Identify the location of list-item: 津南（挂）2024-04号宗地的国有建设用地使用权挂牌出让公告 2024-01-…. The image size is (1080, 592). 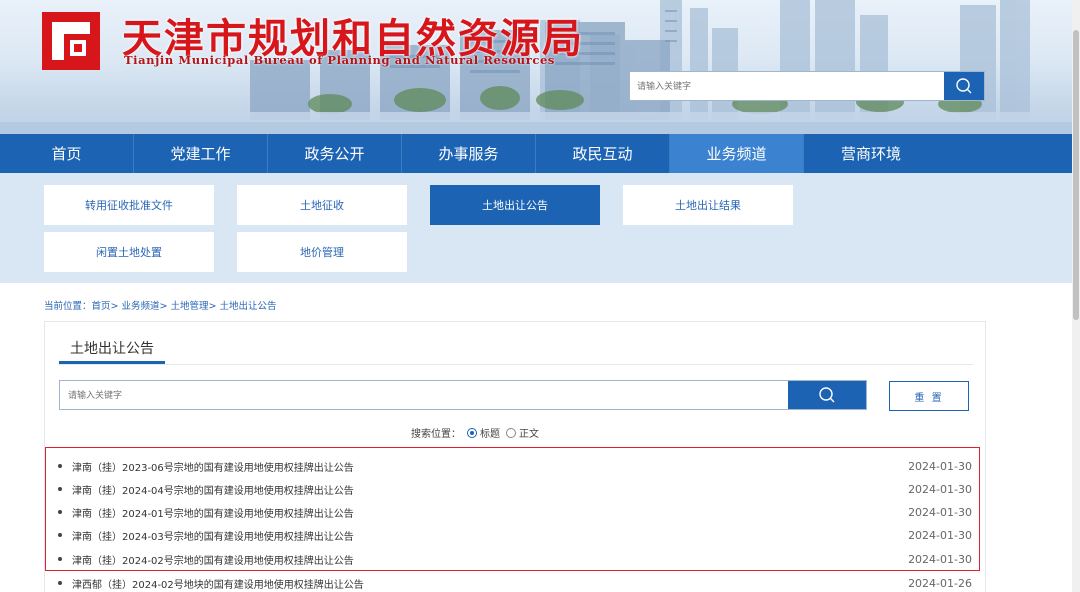
(515, 489).